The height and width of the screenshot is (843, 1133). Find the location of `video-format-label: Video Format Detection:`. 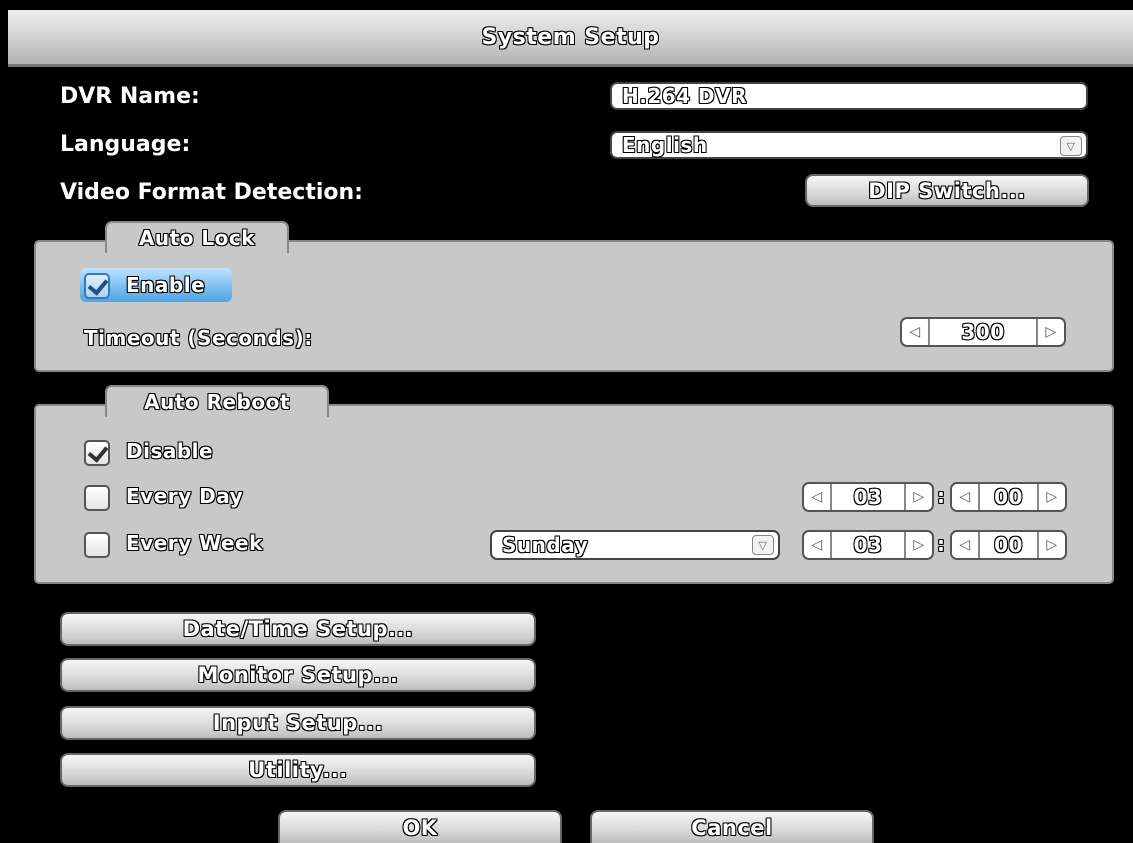

video-format-label: Video Format Detection: is located at coordinates (211, 192).